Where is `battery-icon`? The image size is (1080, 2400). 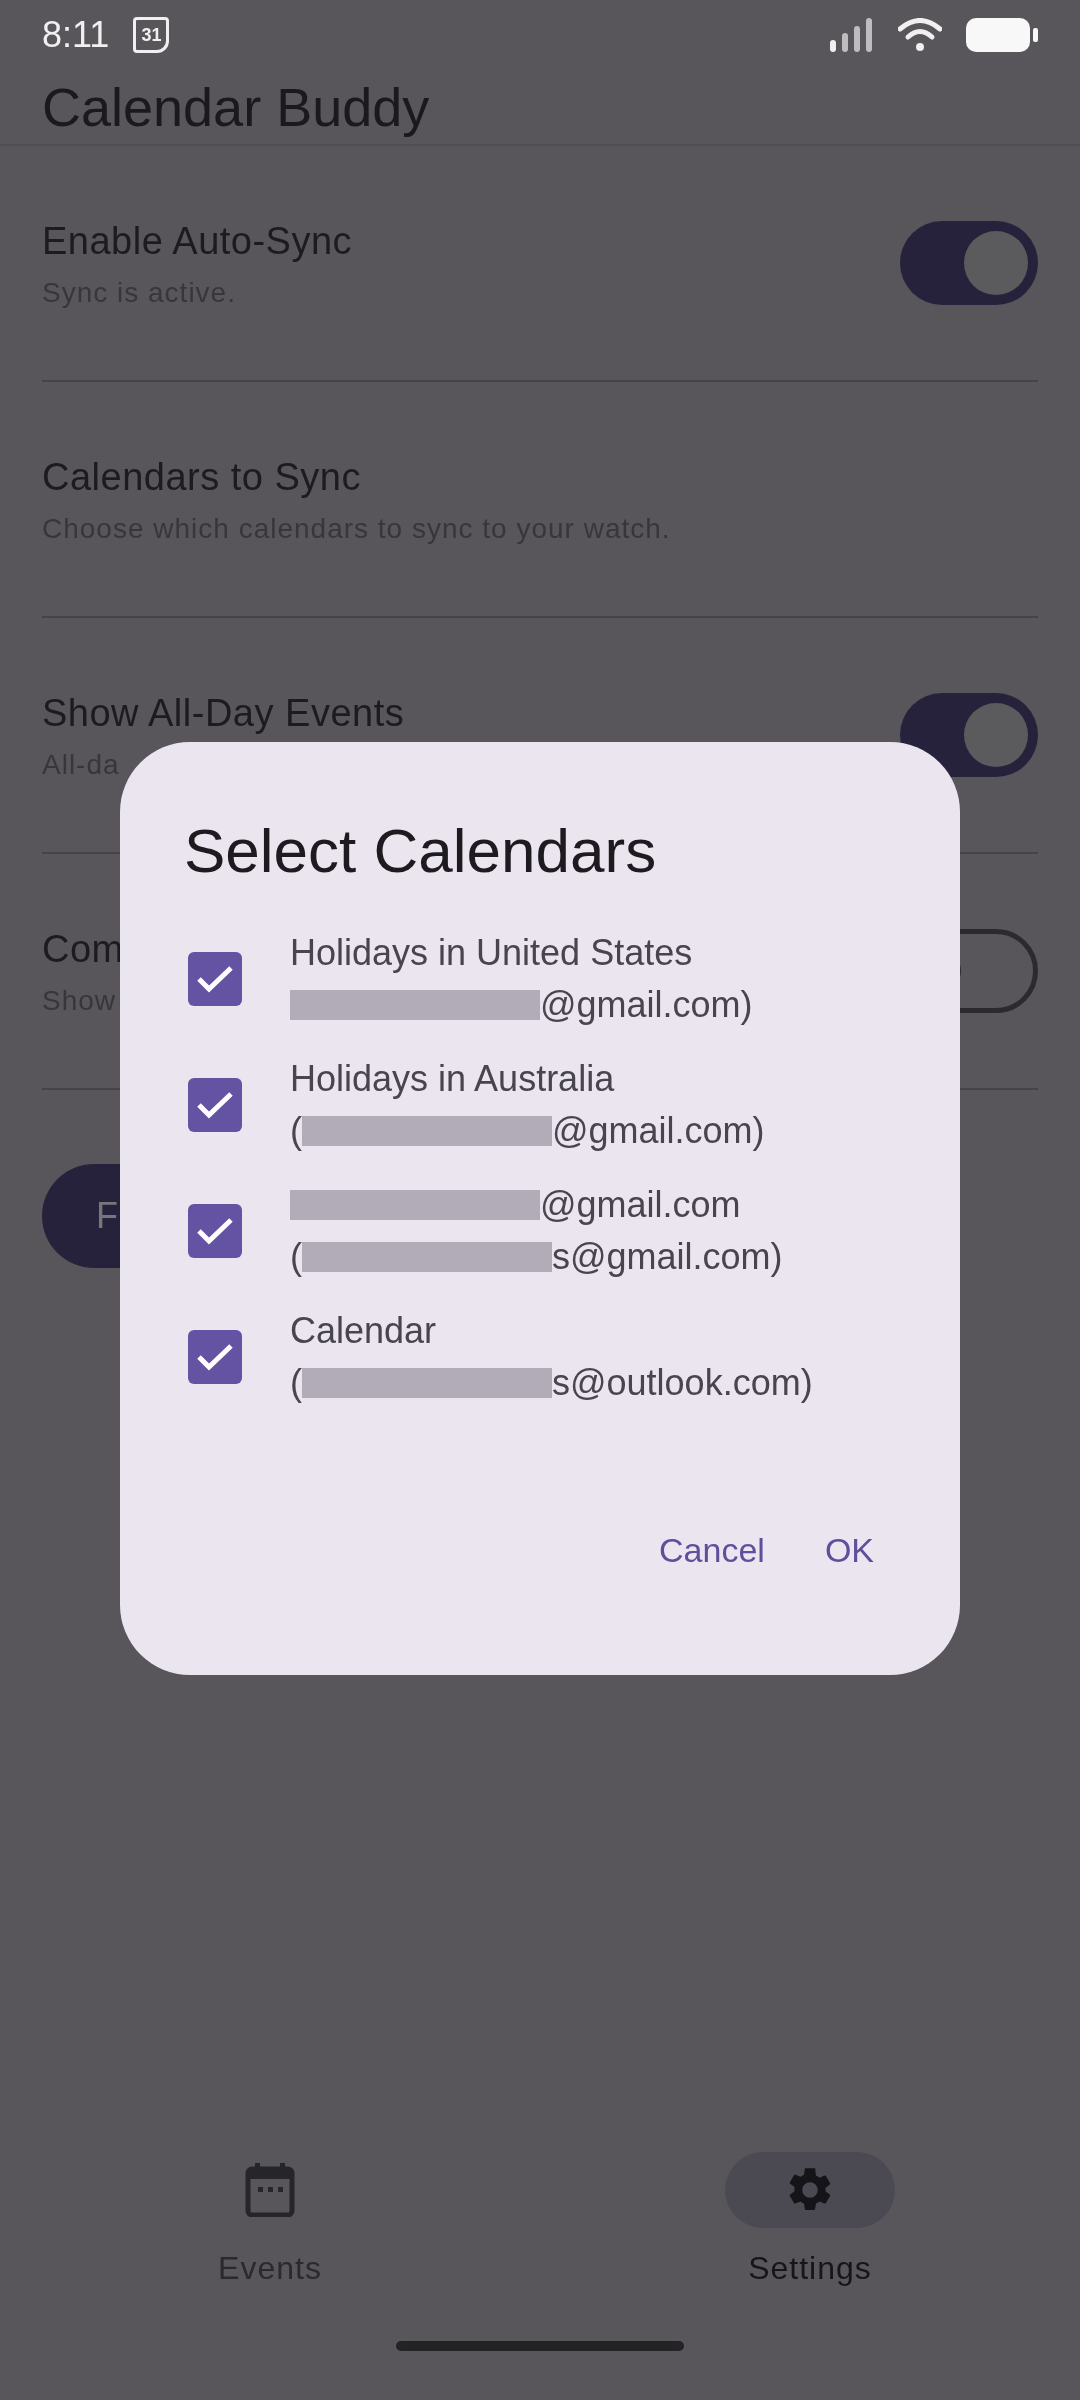 battery-icon is located at coordinates (1002, 35).